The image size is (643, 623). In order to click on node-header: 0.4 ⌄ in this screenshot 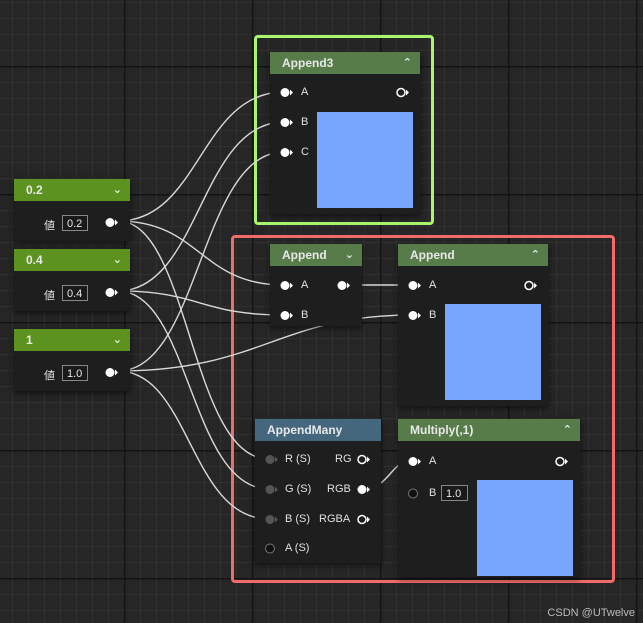, I will do `click(72, 260)`.